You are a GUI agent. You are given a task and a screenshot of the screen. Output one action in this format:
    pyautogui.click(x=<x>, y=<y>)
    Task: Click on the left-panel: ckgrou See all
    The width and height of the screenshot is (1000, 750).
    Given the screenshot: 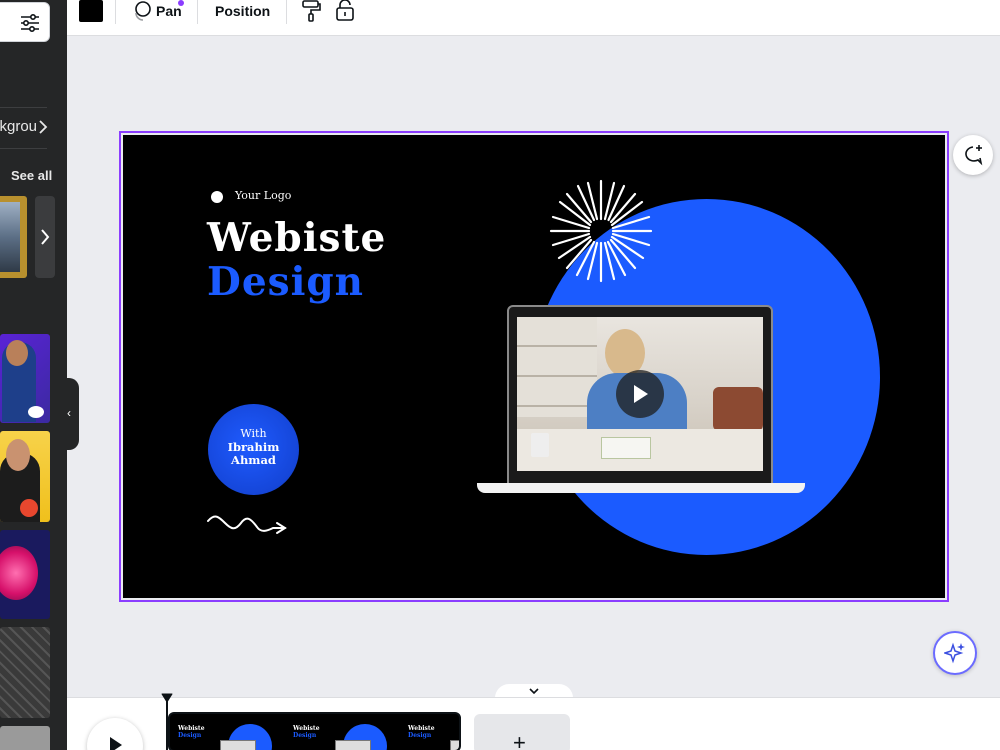 What is the action you would take?
    pyautogui.click(x=33, y=375)
    